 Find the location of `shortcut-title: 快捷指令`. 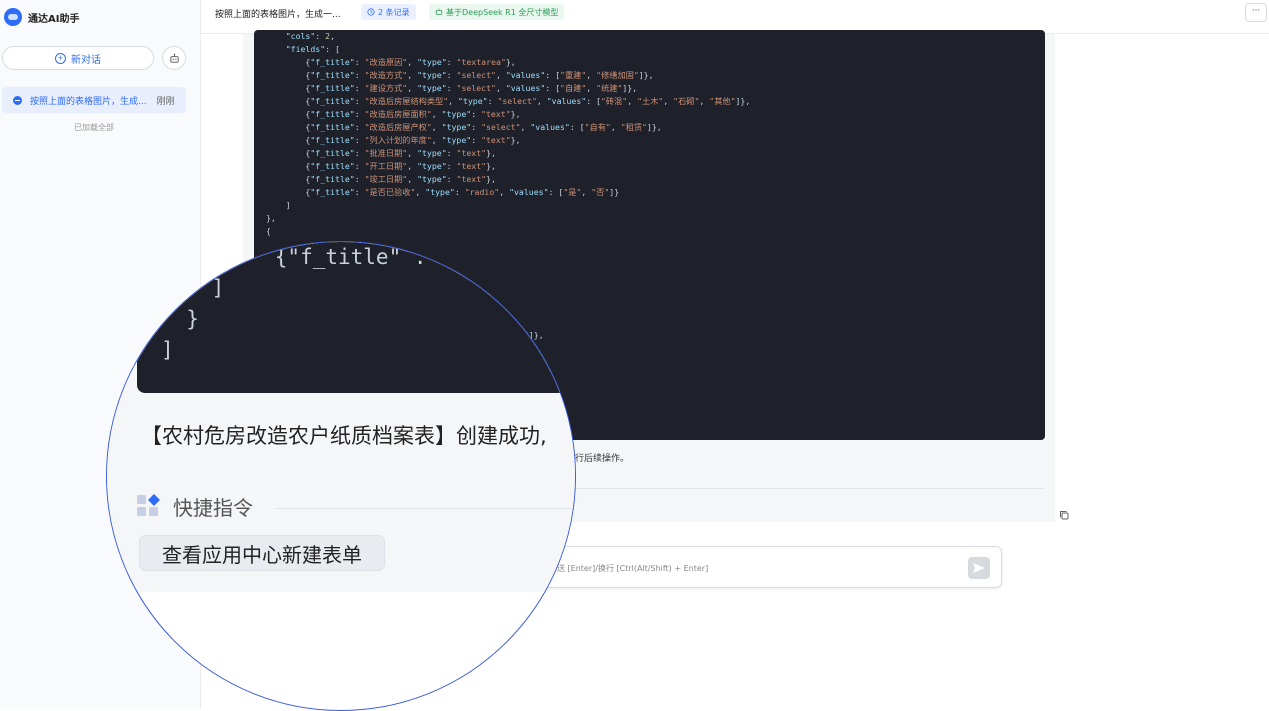

shortcut-title: 快捷指令 is located at coordinates (213, 508).